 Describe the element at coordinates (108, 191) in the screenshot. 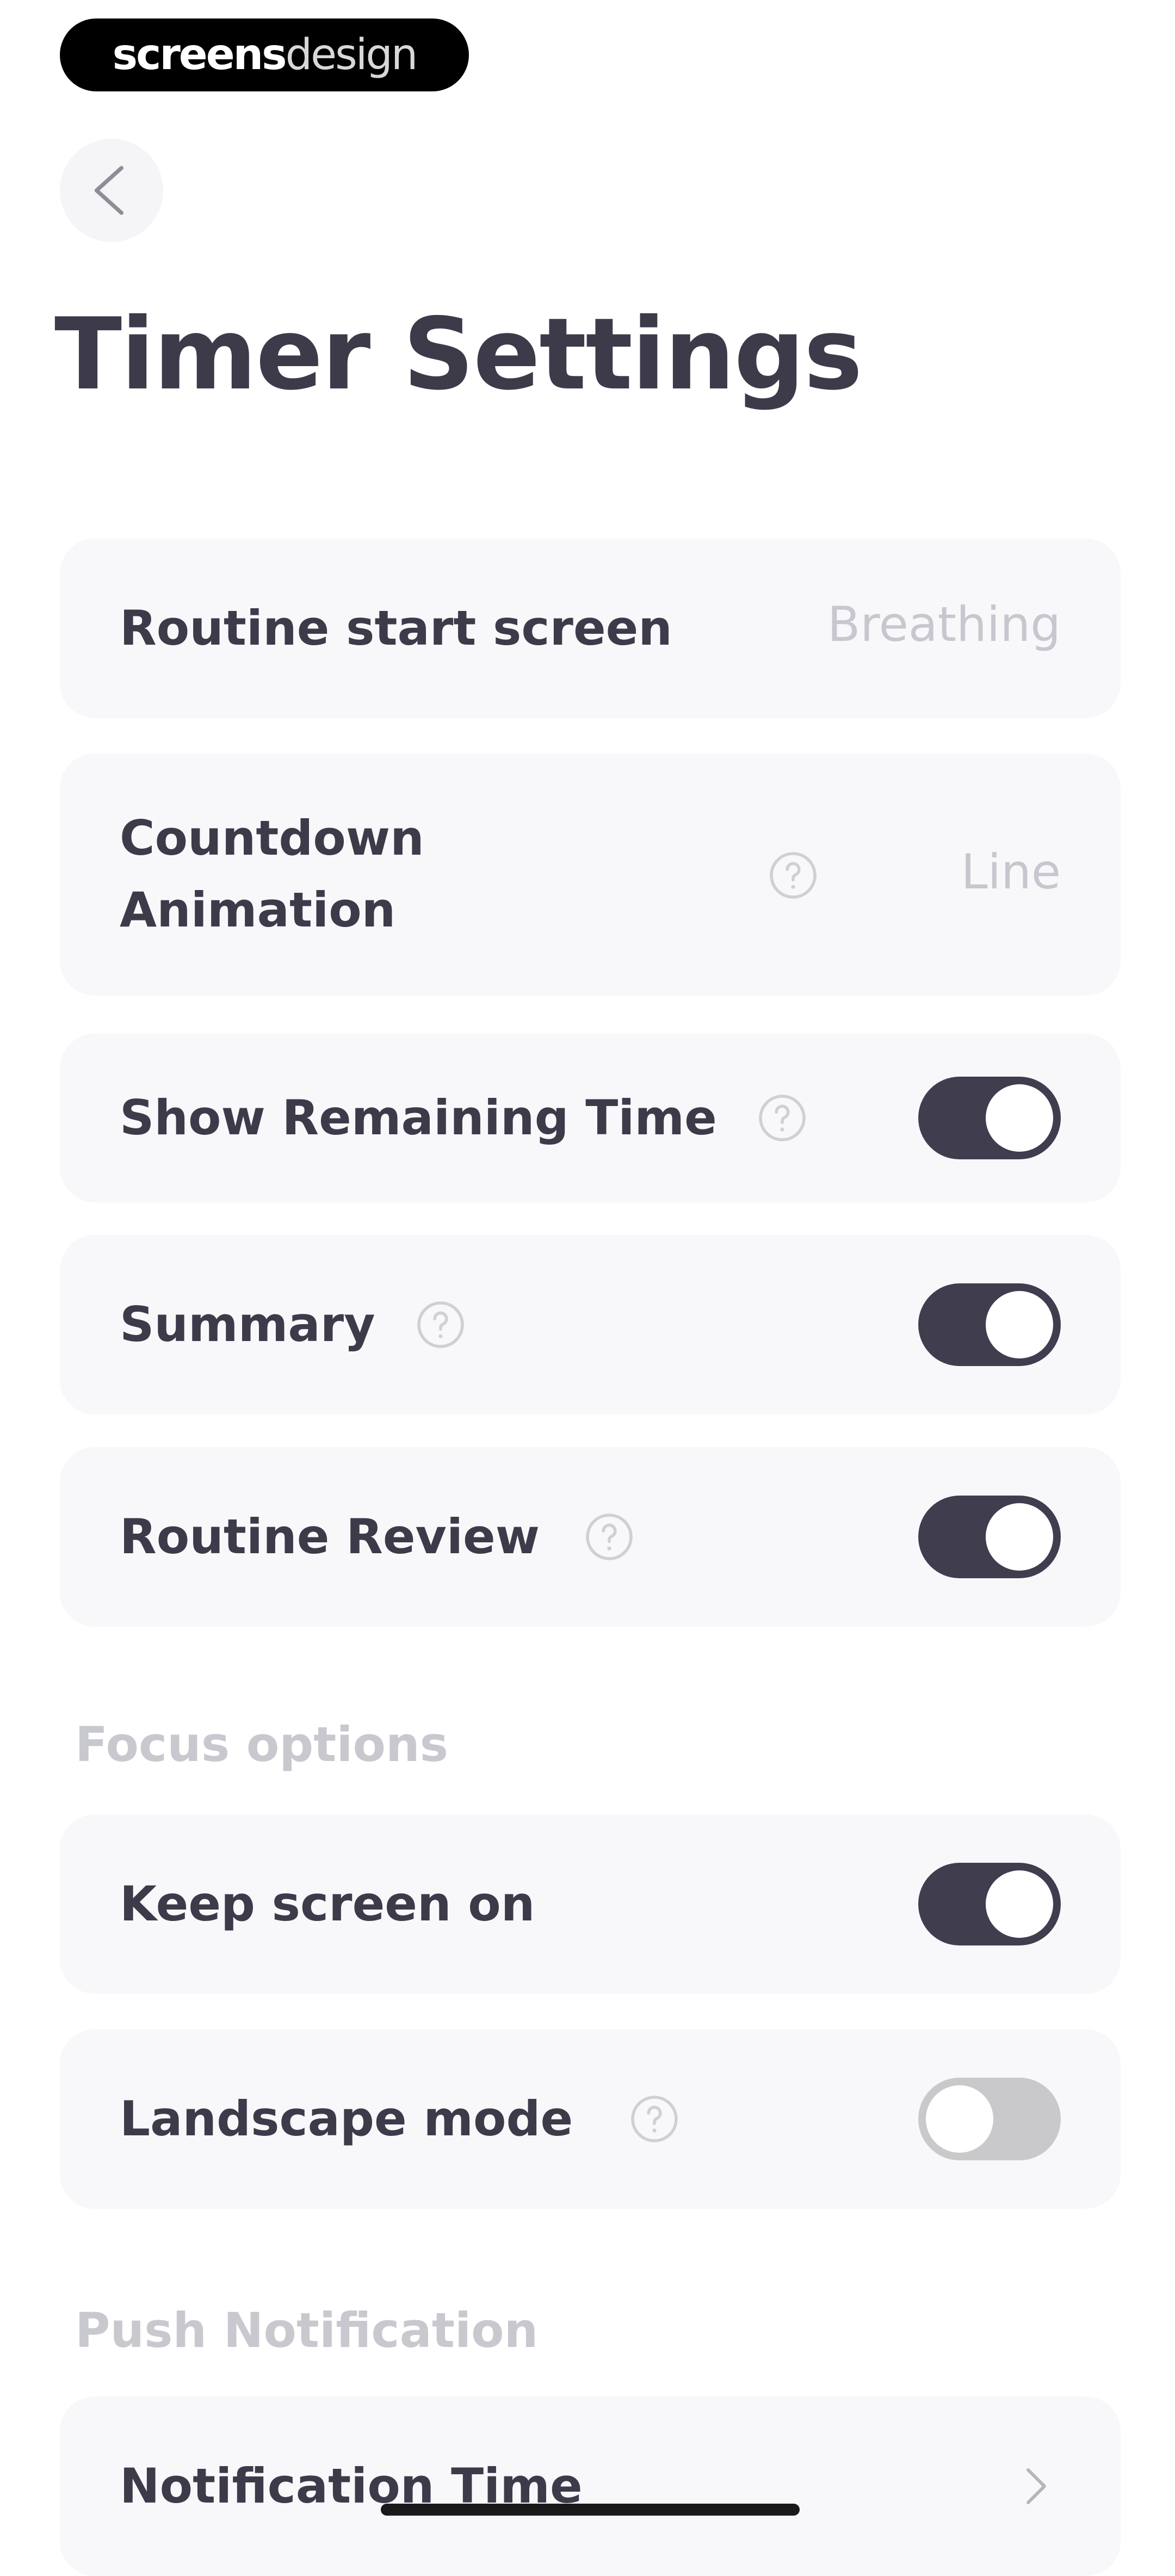

I see `chevron-left-icon` at that location.